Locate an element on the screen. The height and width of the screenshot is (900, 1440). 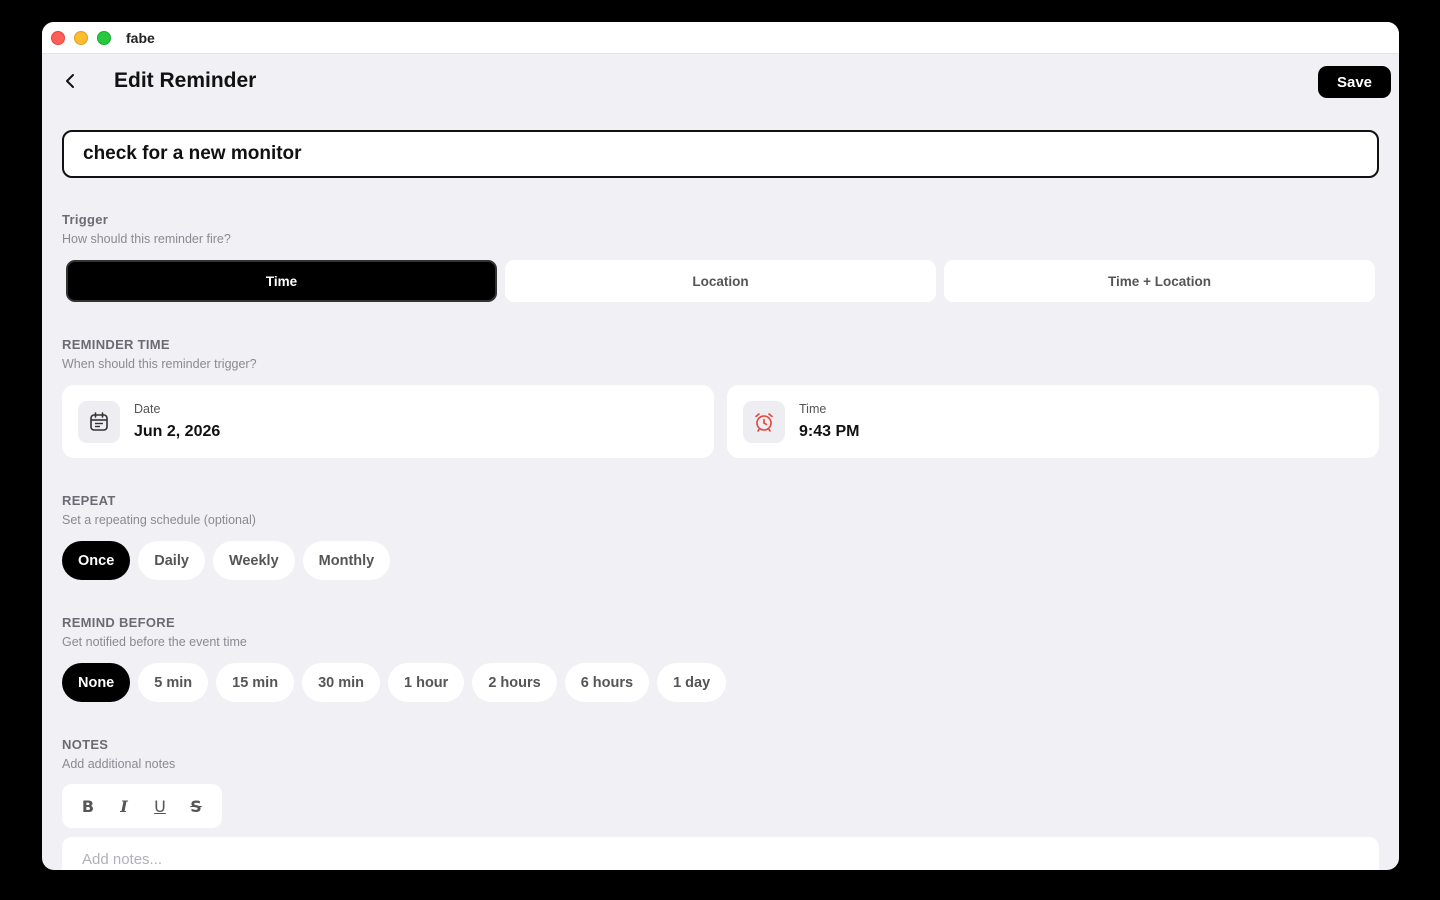
time-picker-card: Time 9:43 PM is located at coordinates (1053, 421).